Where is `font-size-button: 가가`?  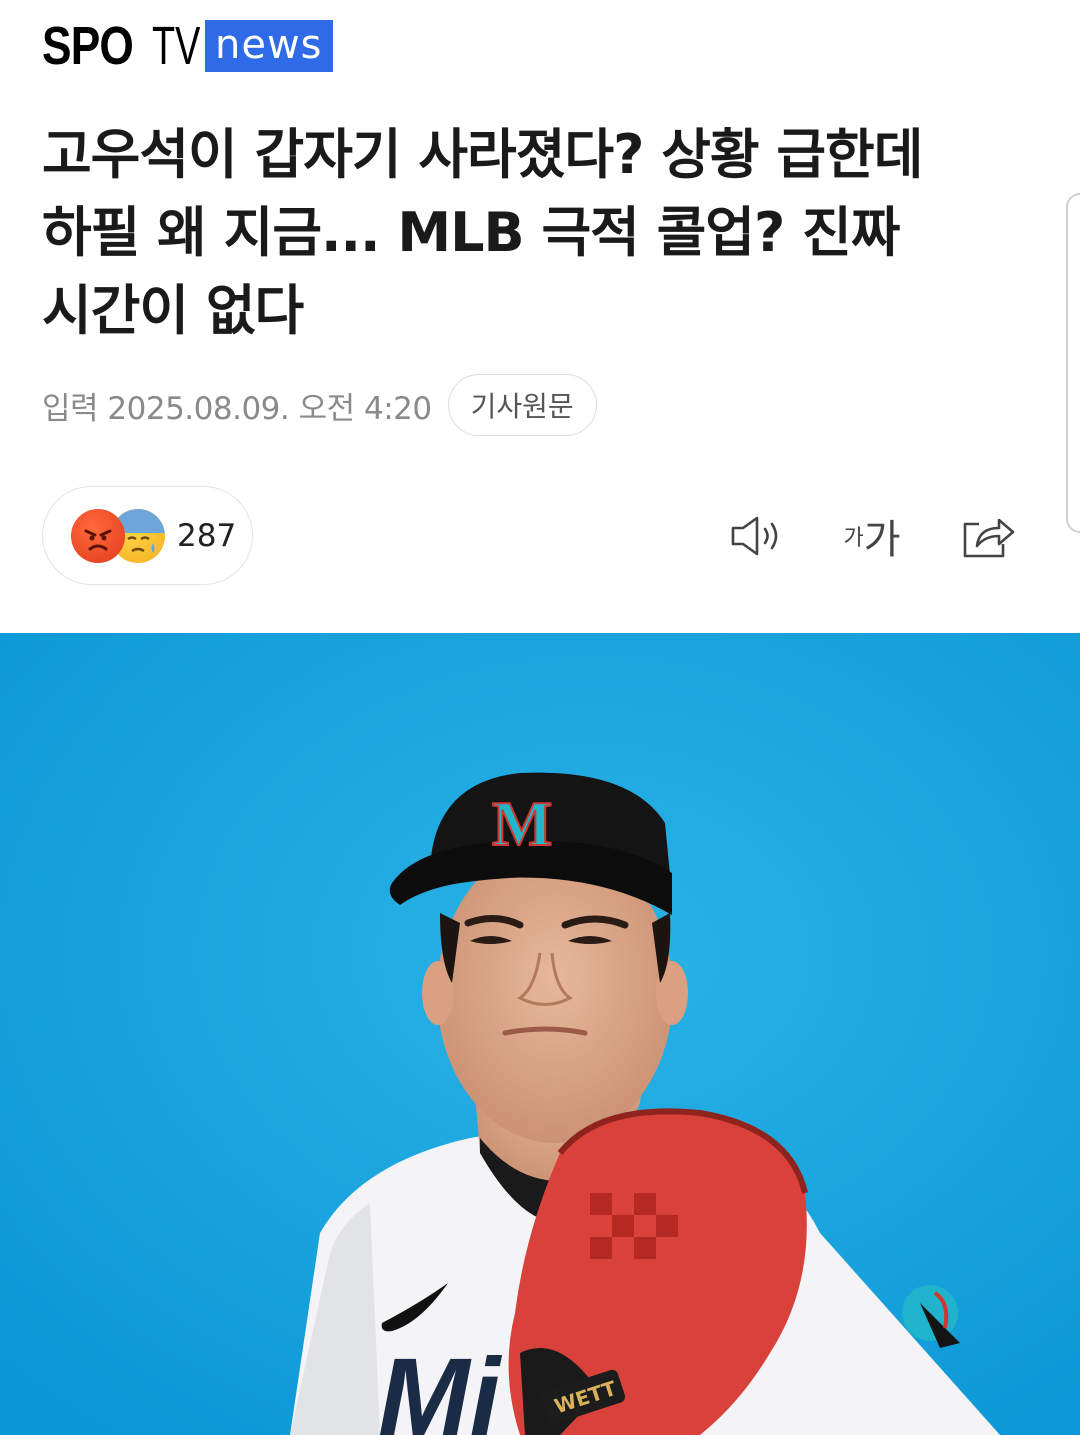
font-size-button: 가가 is located at coordinates (872, 536).